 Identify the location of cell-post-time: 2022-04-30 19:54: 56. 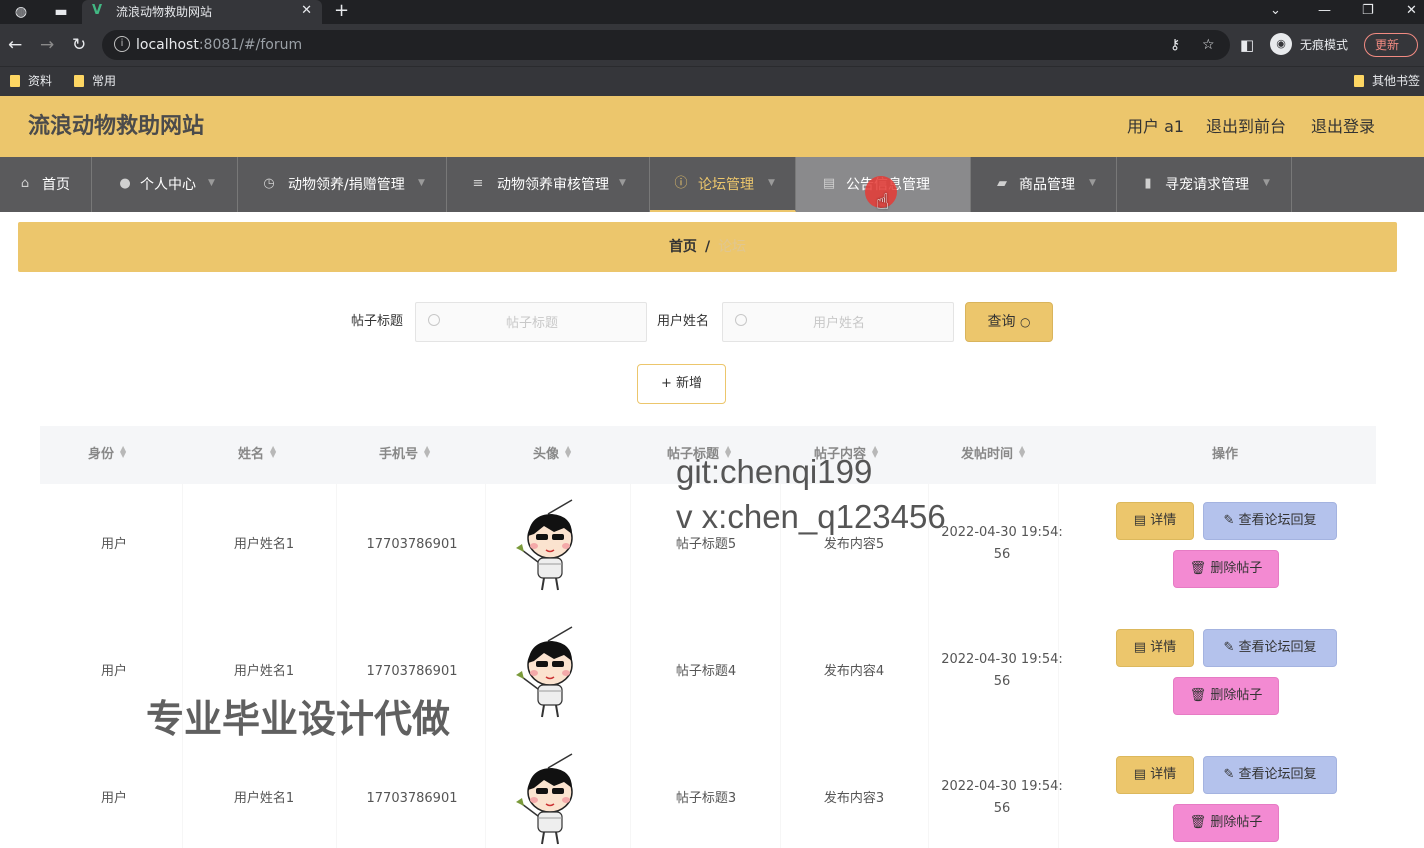
(1002, 543).